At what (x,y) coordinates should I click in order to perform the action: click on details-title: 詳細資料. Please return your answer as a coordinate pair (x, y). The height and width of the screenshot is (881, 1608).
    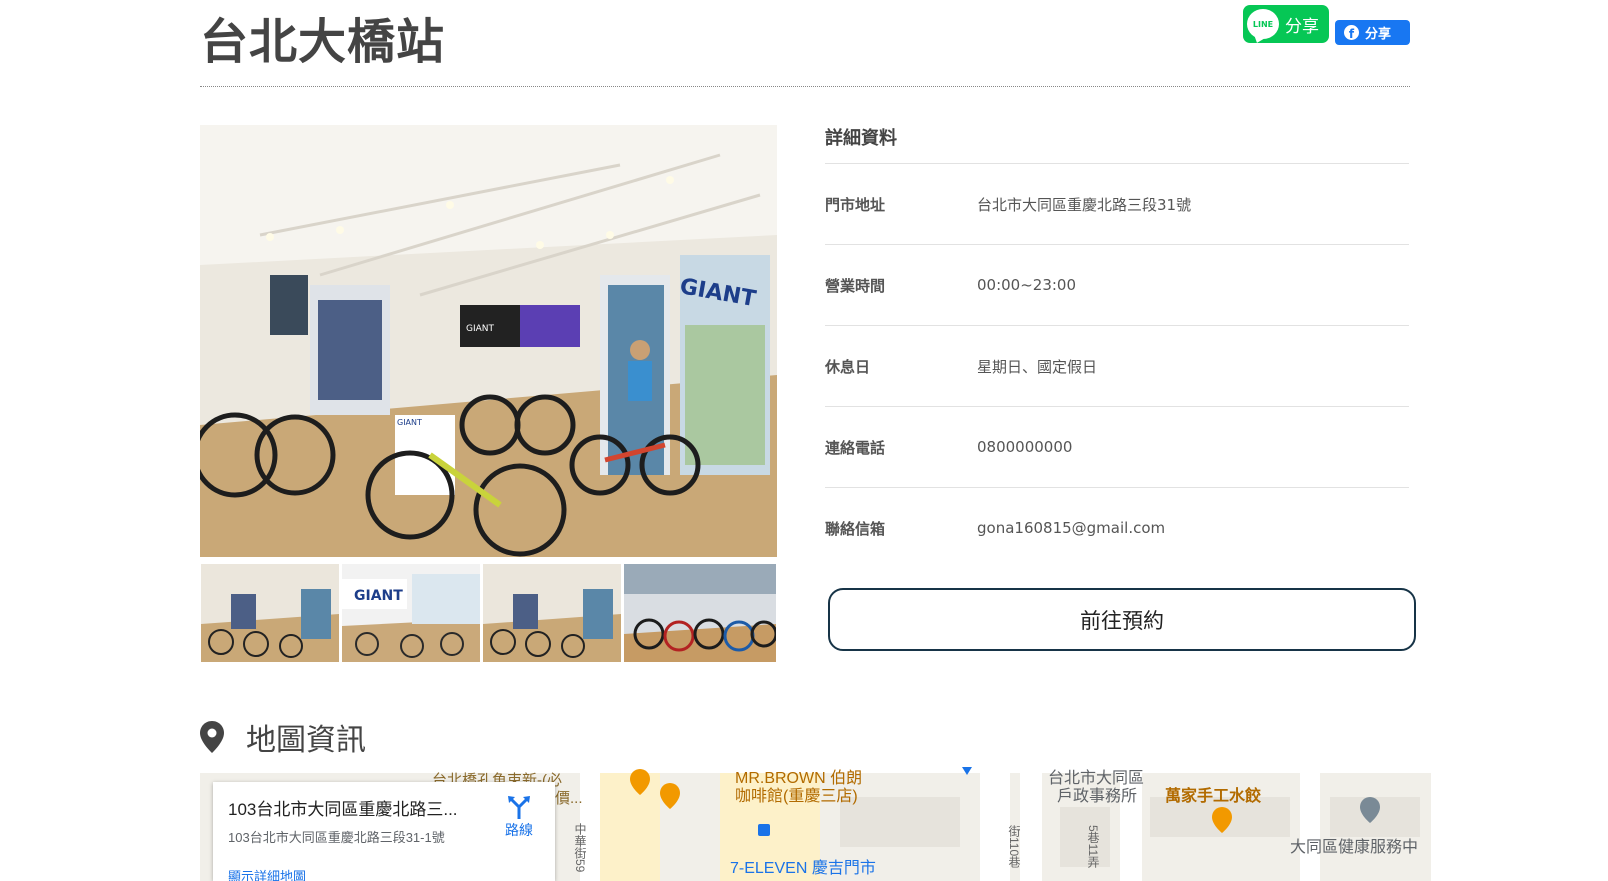
    Looking at the image, I should click on (861, 138).